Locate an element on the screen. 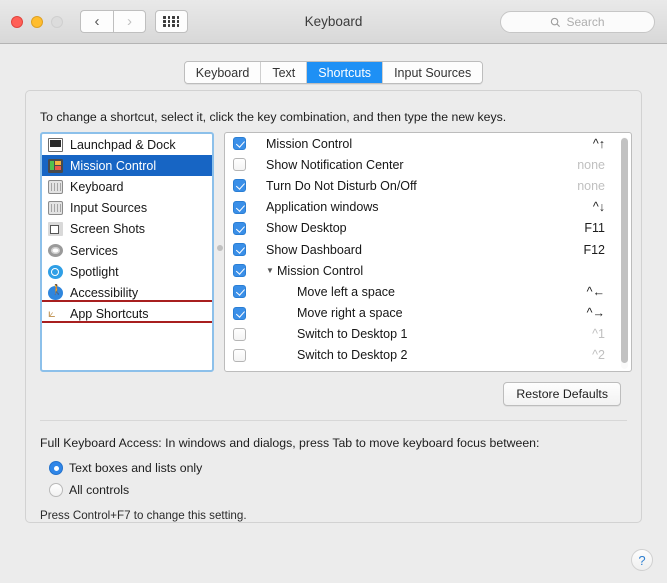 The width and height of the screenshot is (667, 583). shortcut-label: Move right a space is located at coordinates (350, 313).